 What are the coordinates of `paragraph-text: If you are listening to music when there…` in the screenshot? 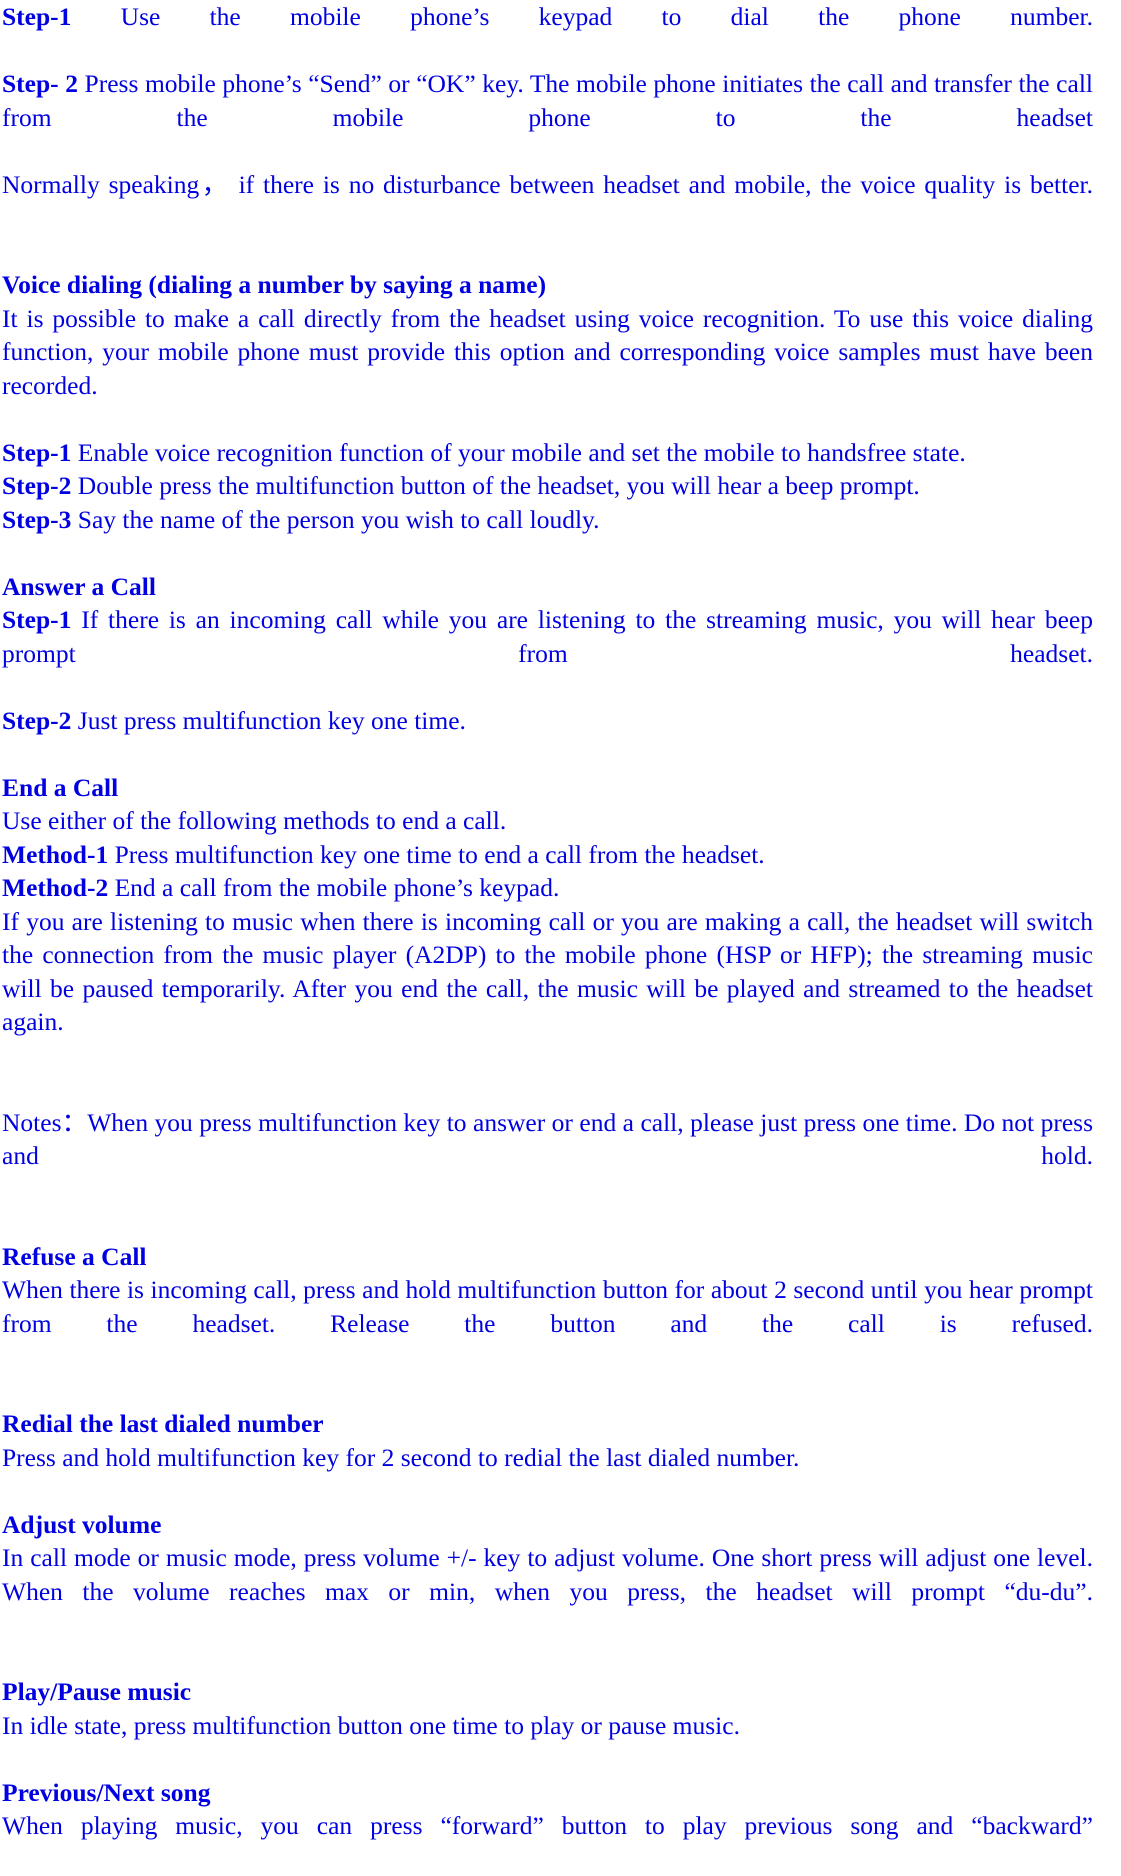 It's located at (547, 971).